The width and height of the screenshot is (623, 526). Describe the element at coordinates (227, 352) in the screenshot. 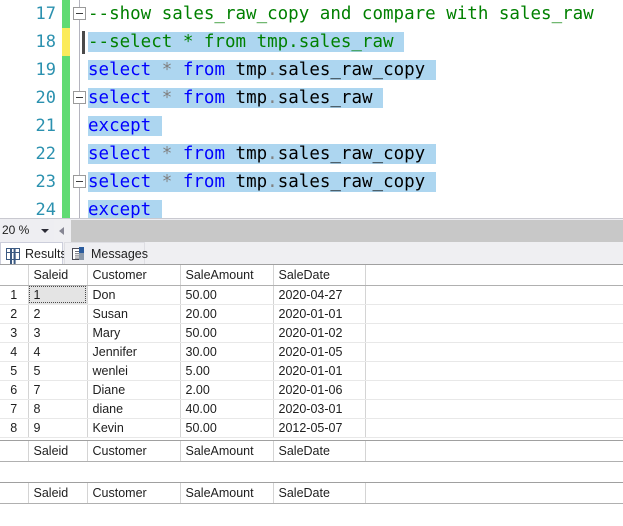

I see `grid-cell: 30.00` at that location.